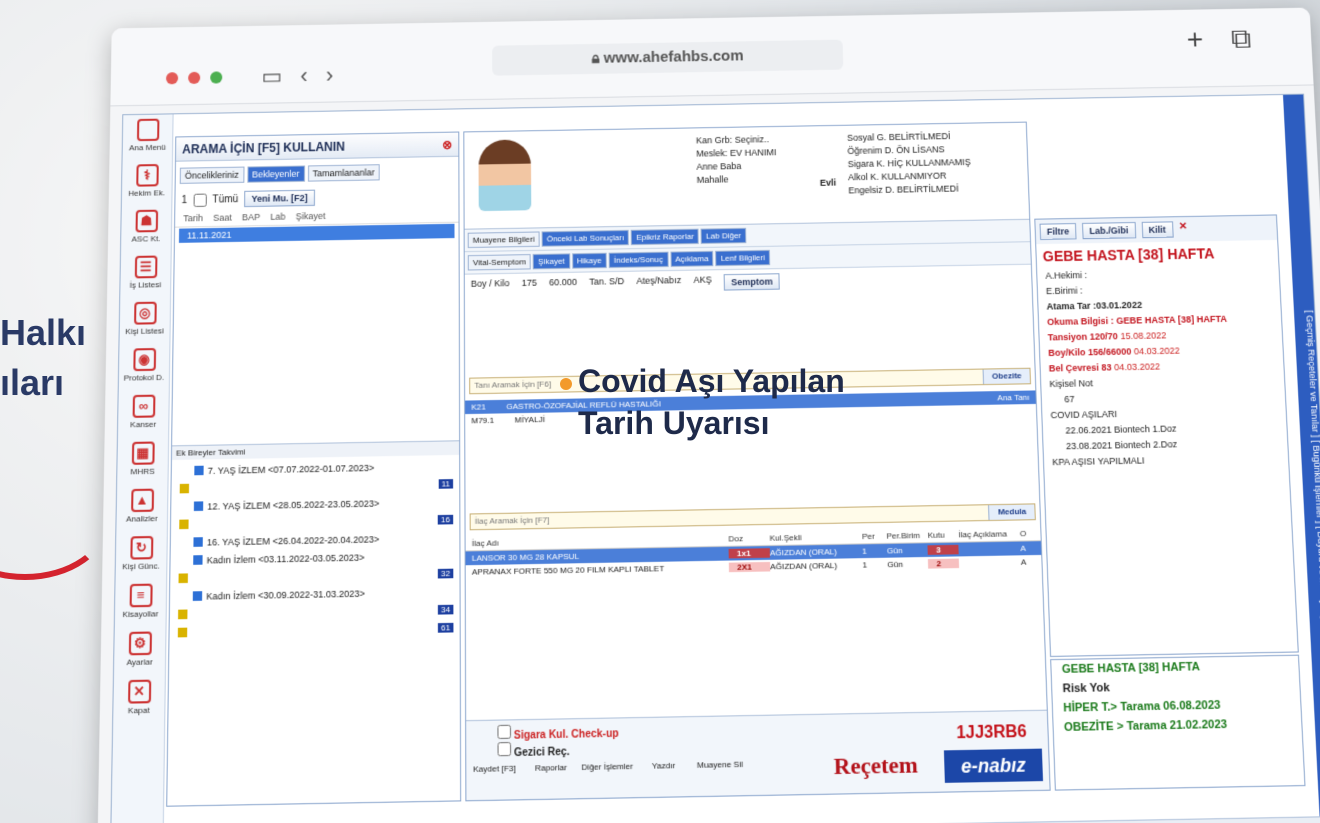 This screenshot has width=1320, height=823. What do you see at coordinates (586, 238) in the screenshot?
I see `tab-exam: Önceki Lab Sonuçları` at bounding box center [586, 238].